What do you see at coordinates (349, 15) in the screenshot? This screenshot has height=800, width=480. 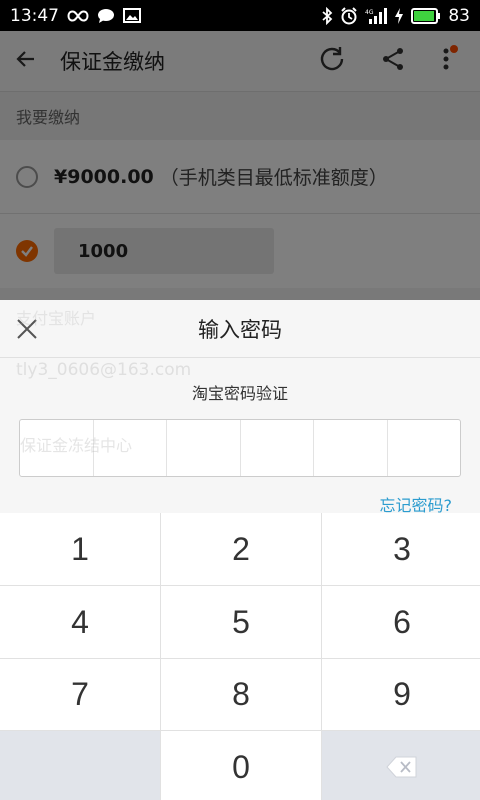 I see `alarm-icon` at bounding box center [349, 15].